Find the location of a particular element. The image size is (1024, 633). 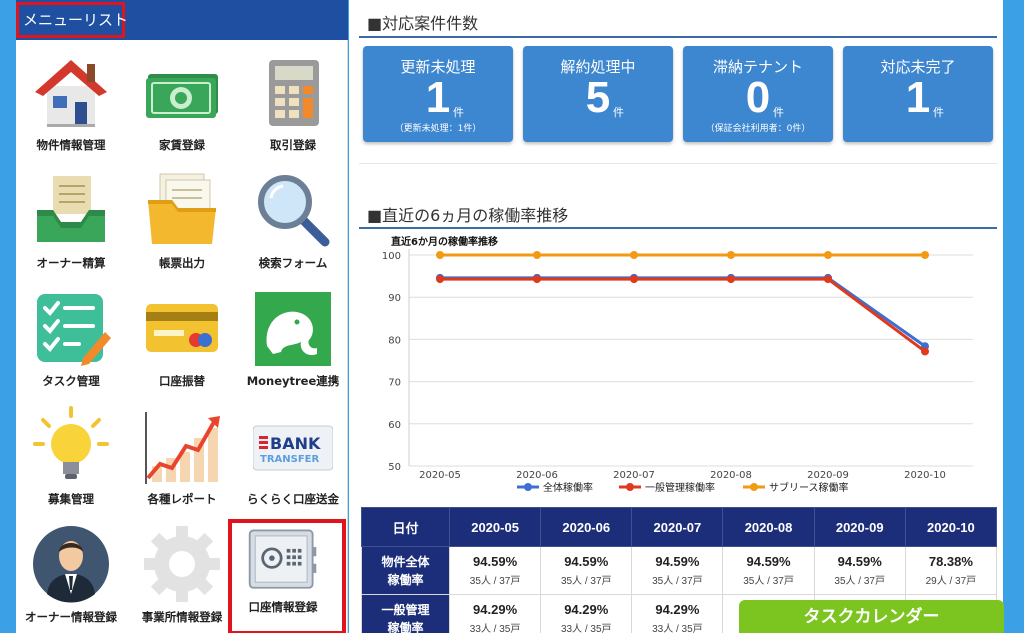

chart-x-tick-label: 2020-06 is located at coordinates (537, 475).